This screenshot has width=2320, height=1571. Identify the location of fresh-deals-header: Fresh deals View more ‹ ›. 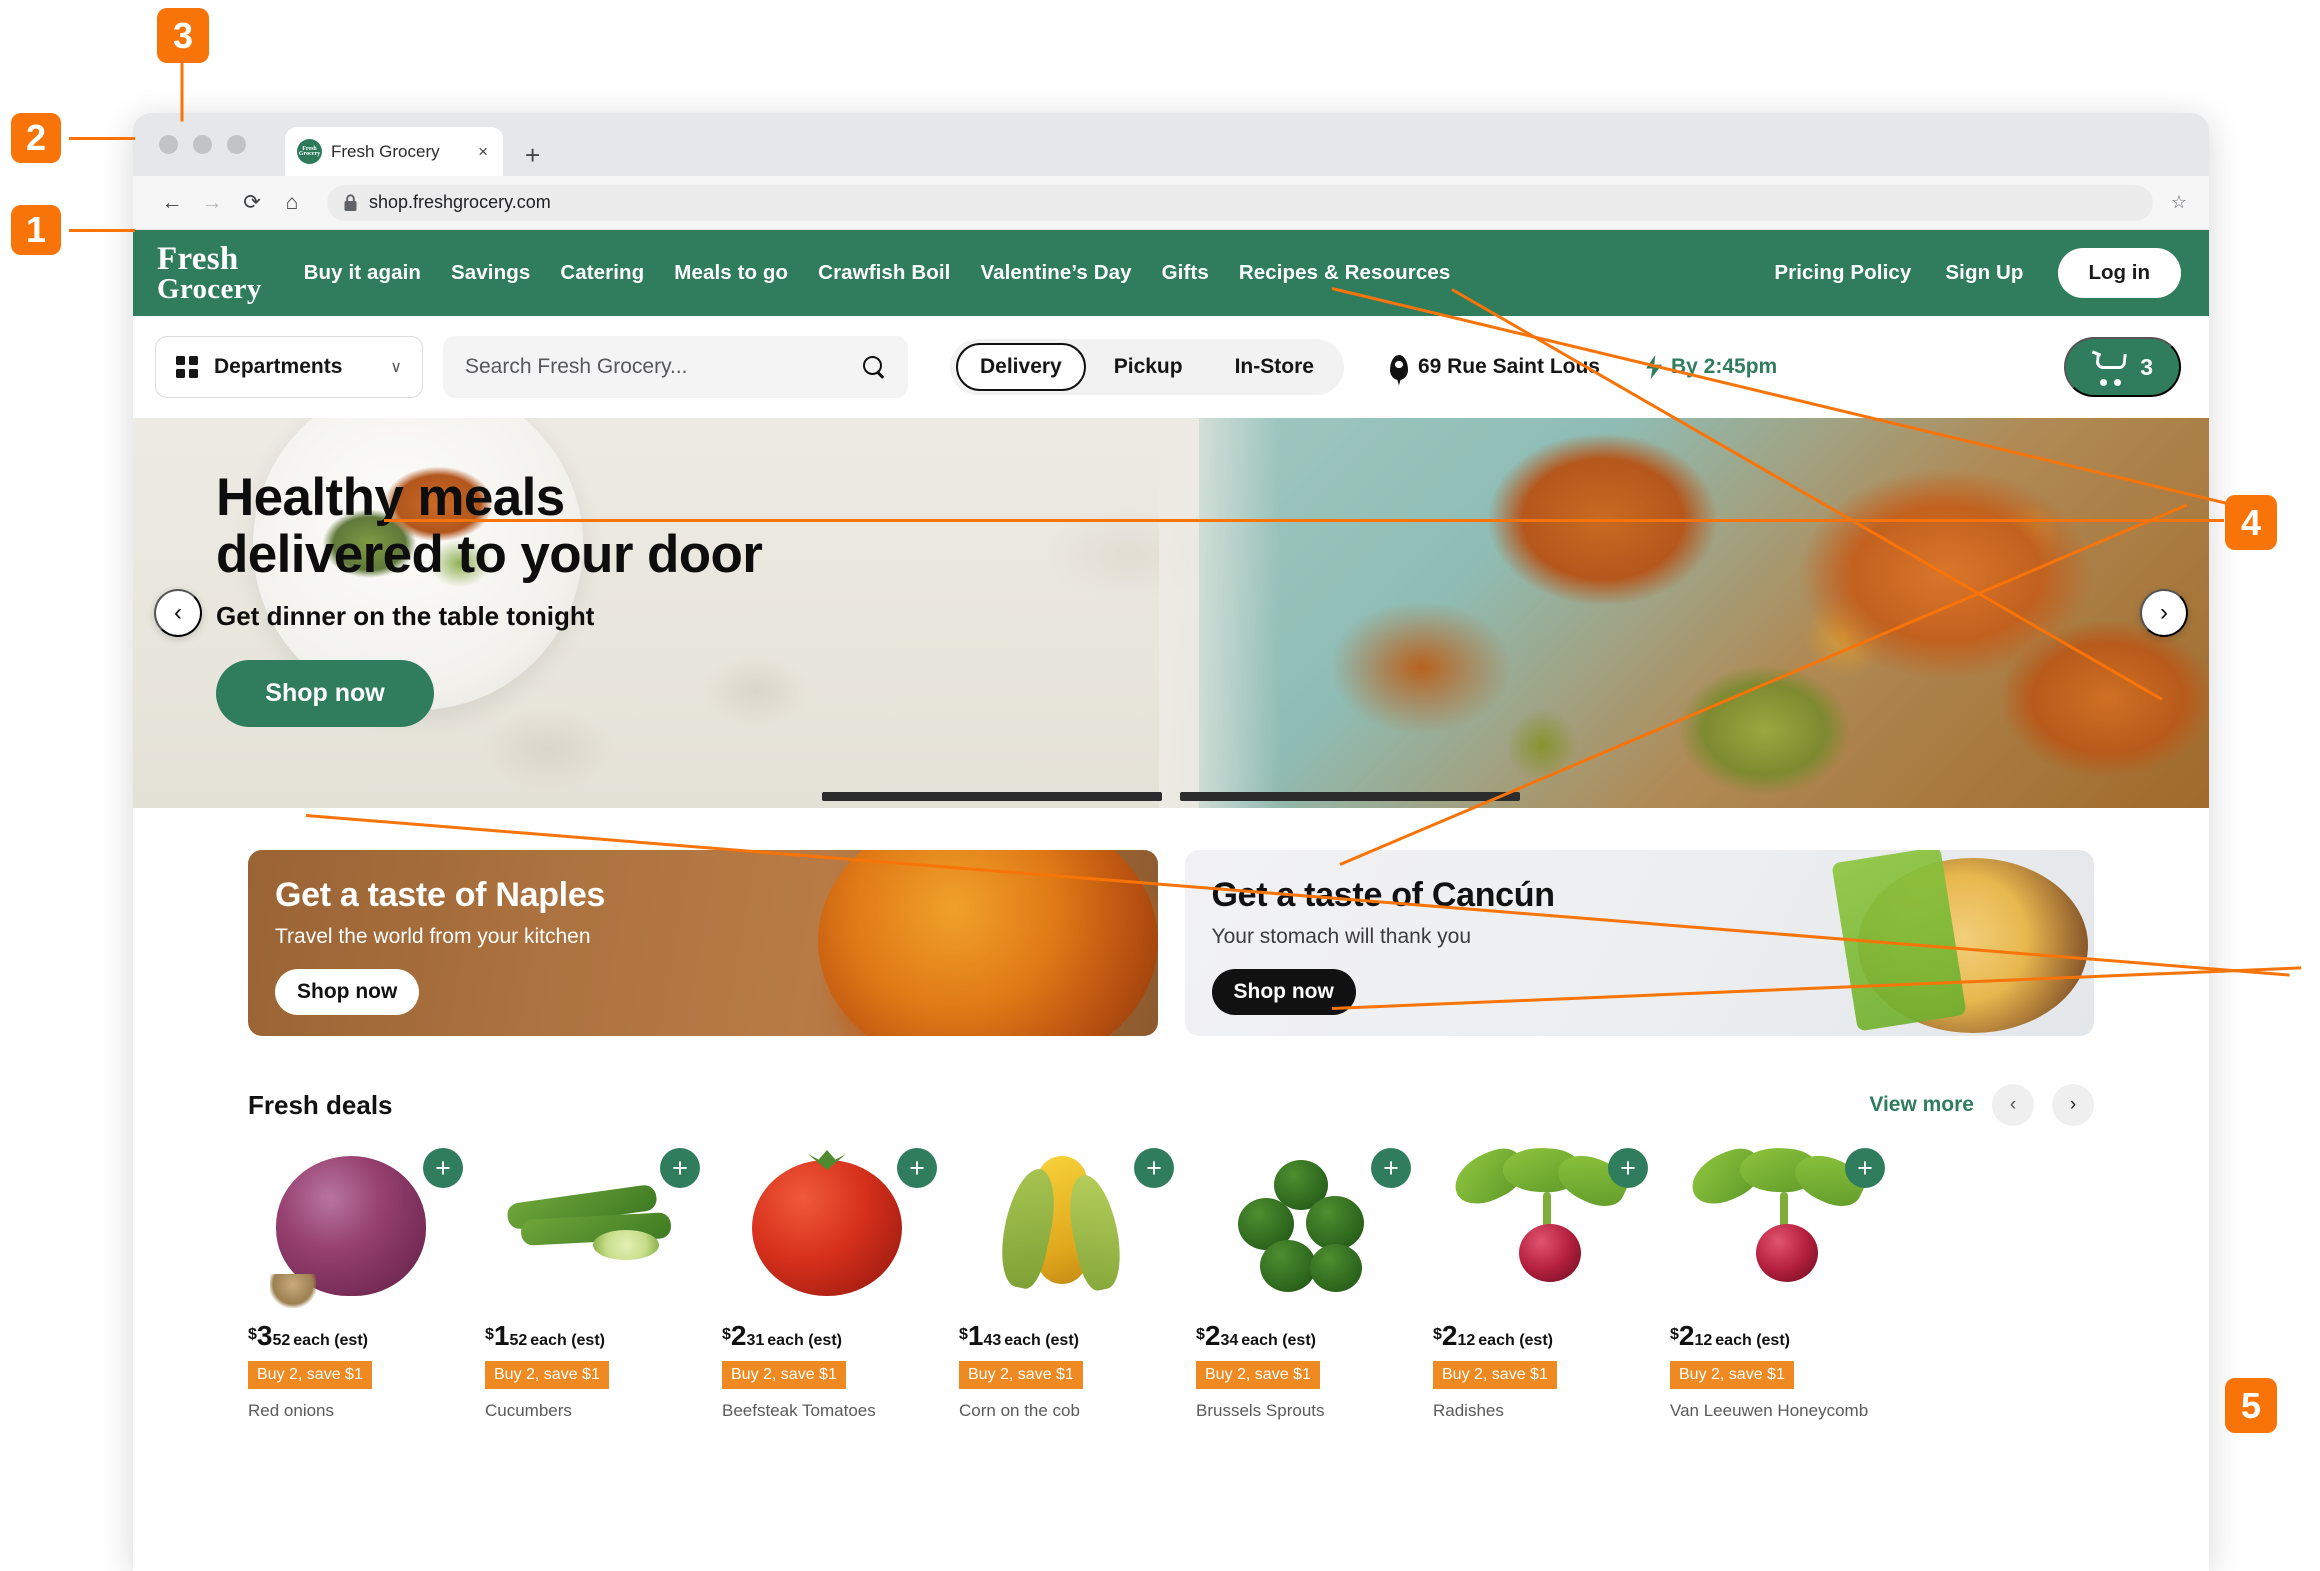
(1171, 1105).